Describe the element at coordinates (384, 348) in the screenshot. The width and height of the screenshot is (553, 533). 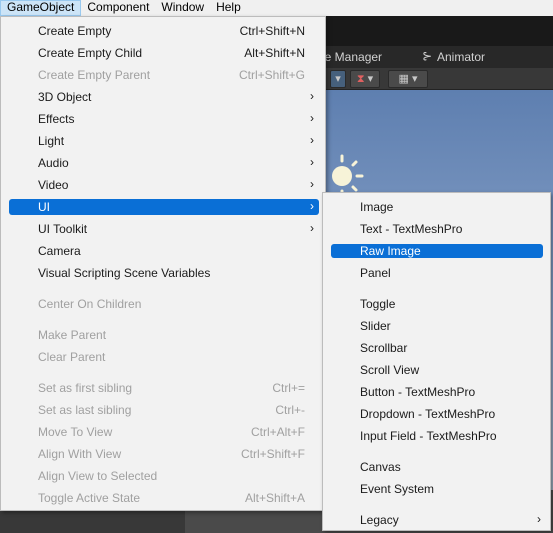
I see `submenu-item-label: Scrollbar` at that location.